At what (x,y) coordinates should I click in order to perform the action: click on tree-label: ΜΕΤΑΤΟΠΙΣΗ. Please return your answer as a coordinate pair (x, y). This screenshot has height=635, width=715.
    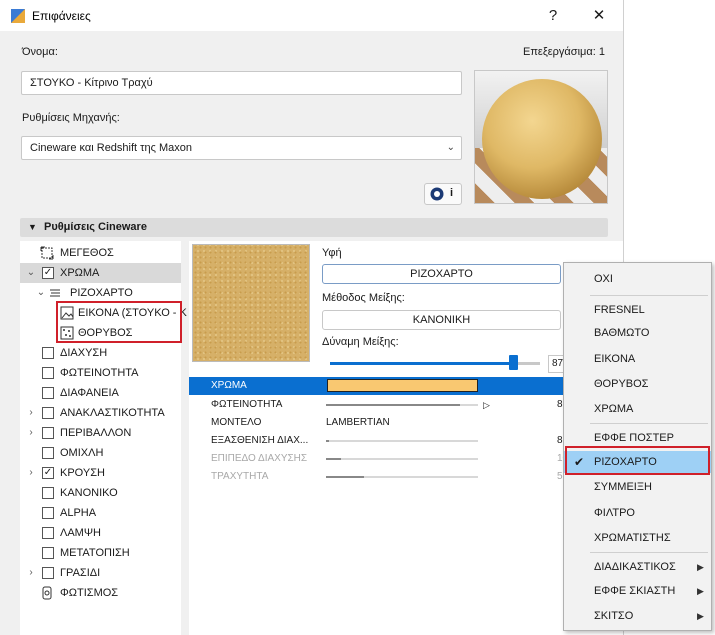
    Looking at the image, I should click on (95, 553).